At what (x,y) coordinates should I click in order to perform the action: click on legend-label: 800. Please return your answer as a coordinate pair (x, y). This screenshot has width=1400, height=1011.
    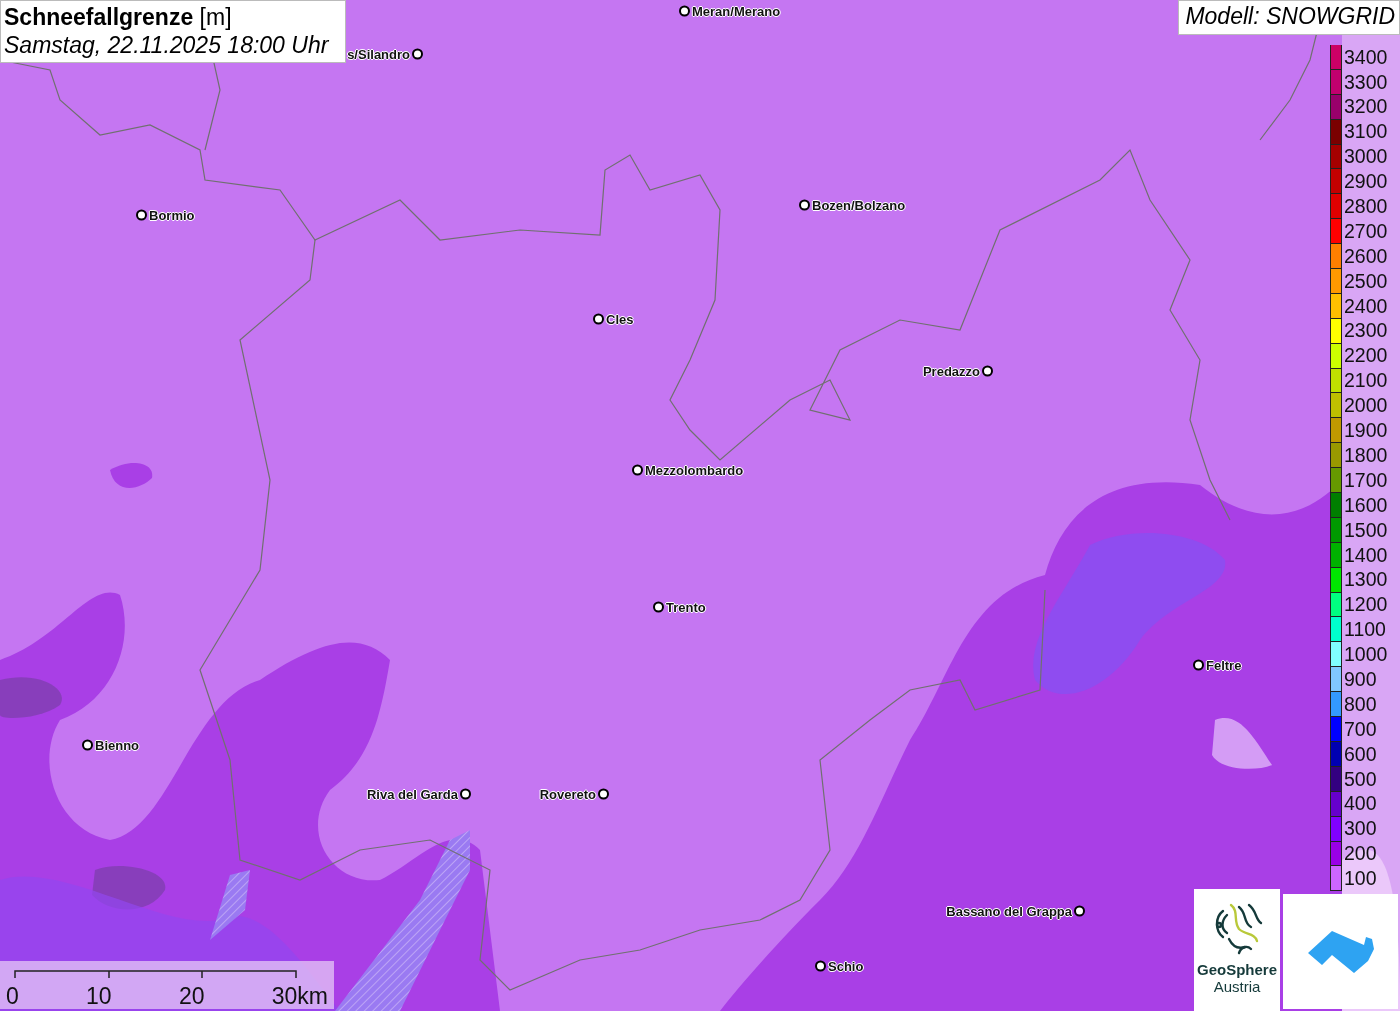
    Looking at the image, I should click on (1360, 704).